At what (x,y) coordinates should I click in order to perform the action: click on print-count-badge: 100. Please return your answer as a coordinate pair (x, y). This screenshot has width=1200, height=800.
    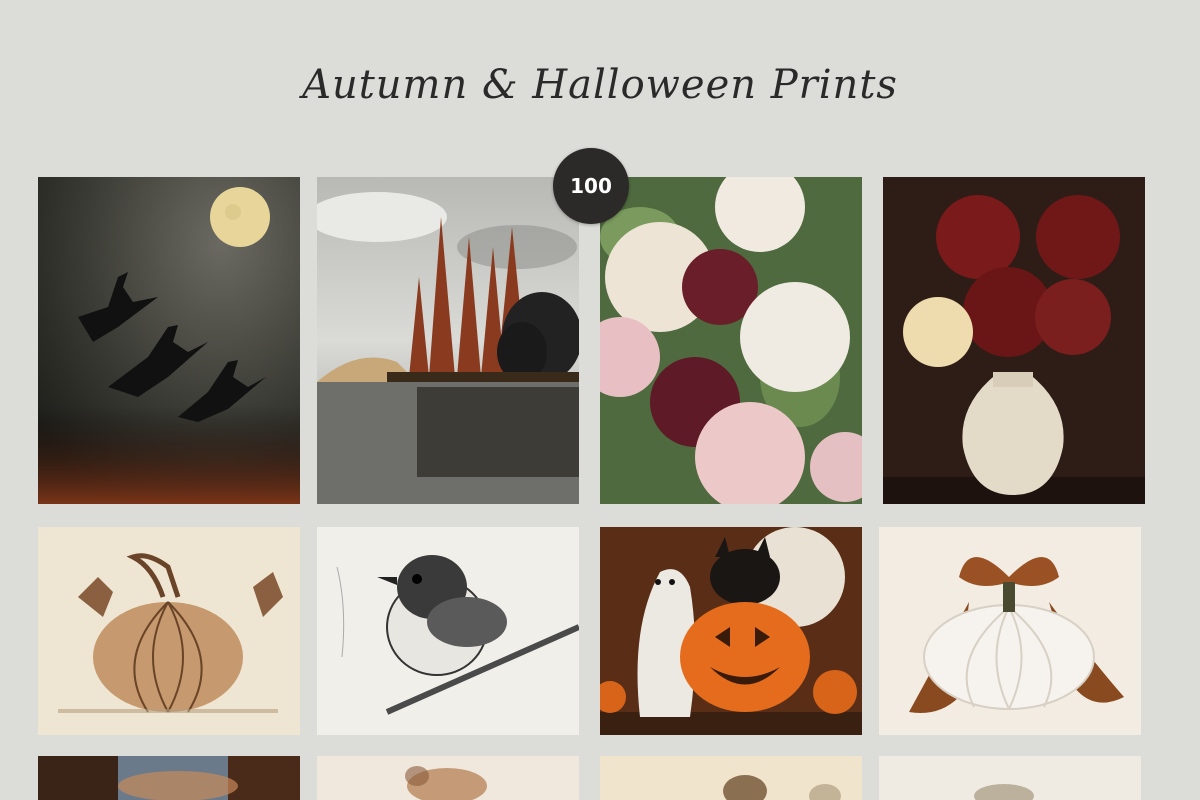
    Looking at the image, I should click on (591, 186).